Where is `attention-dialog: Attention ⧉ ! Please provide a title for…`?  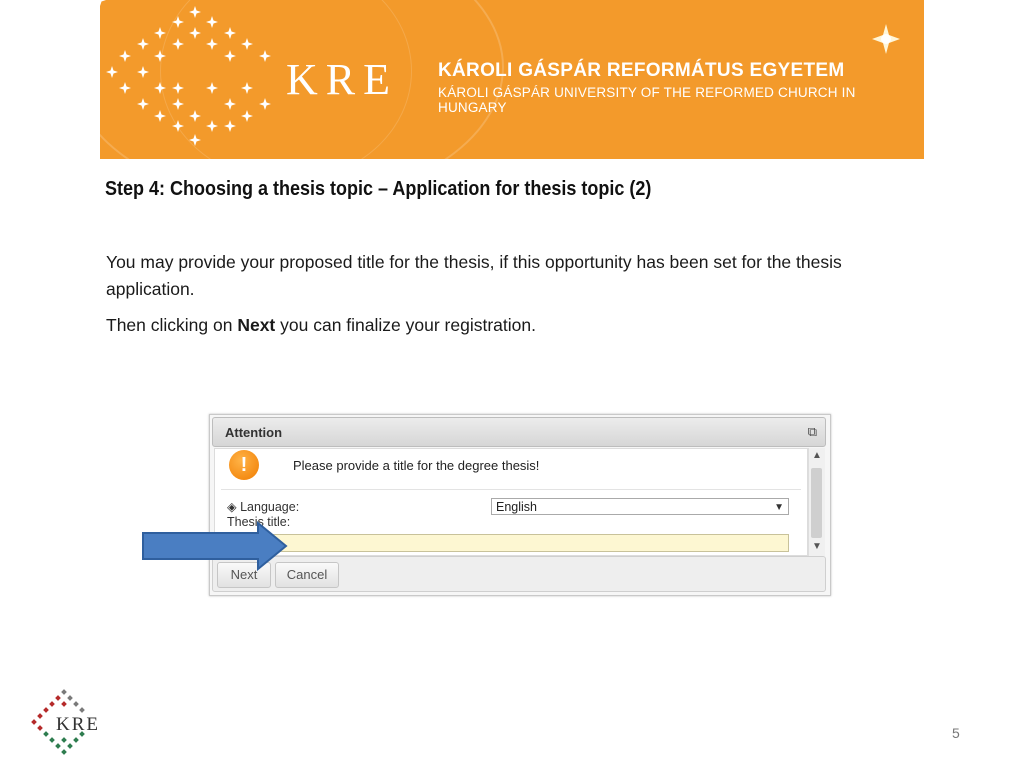
attention-dialog: Attention ⧉ ! Please provide a title for… is located at coordinates (520, 505).